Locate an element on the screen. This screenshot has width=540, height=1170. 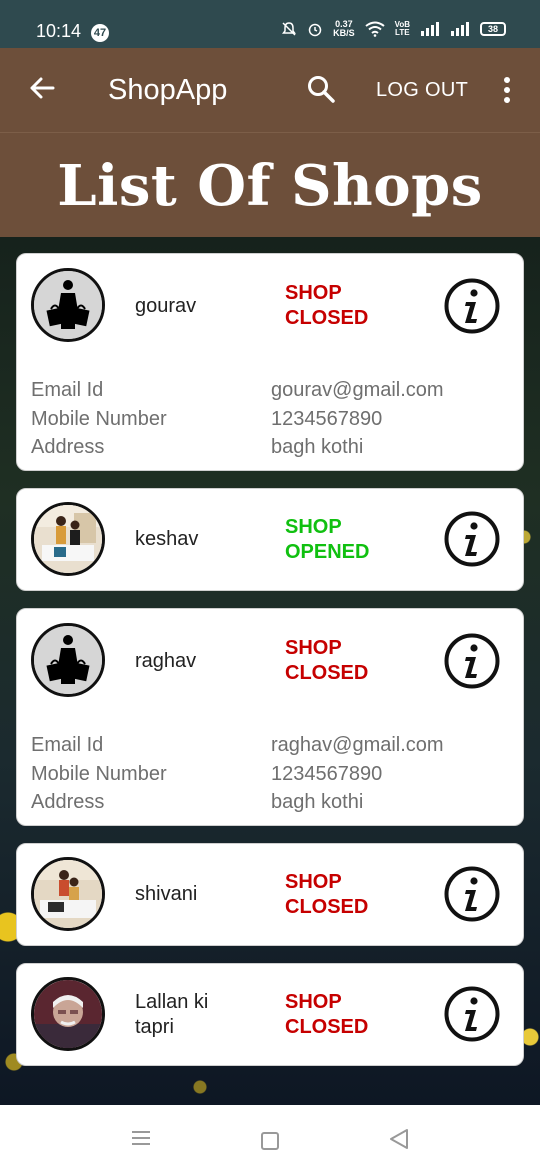
volte-bottom: LTE is located at coordinates (402, 32).